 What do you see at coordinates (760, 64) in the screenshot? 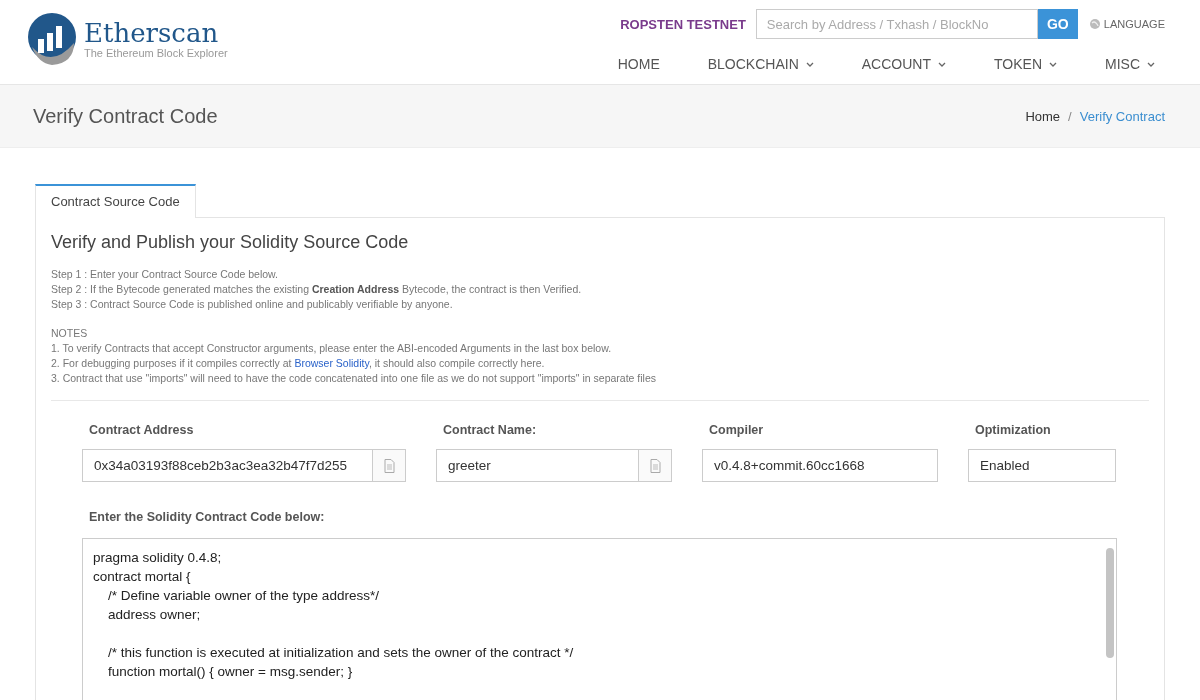
I see `nav-item: BLOCKCHAIN` at bounding box center [760, 64].